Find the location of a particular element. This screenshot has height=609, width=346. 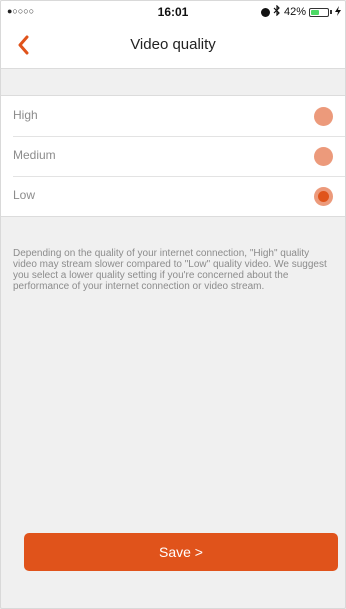

status-indicators: 42% is located at coordinates (300, 11).